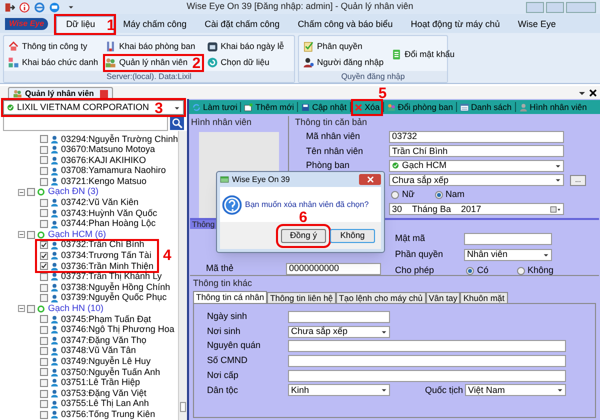  I want to click on form-tab: Khuôn mặt, so click(484, 297).